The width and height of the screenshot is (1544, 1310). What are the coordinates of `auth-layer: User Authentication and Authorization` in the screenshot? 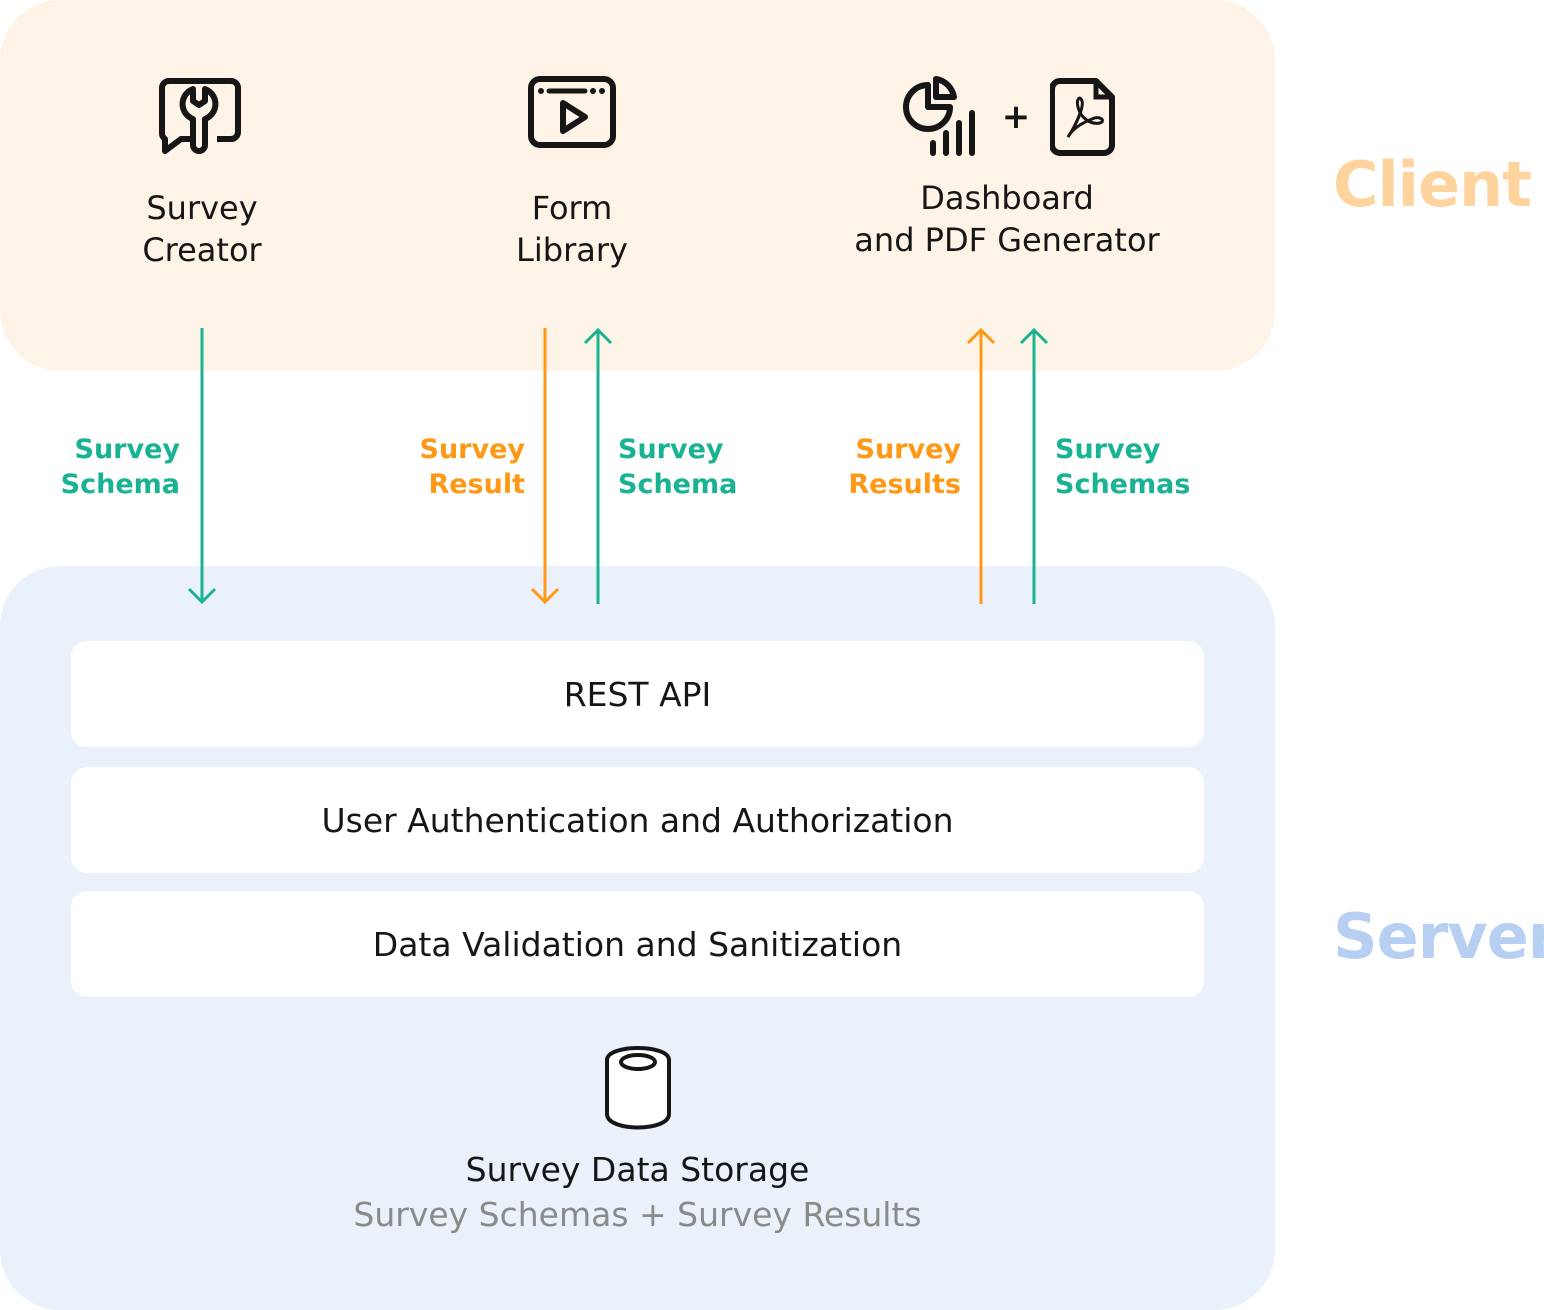 It's located at (637, 820).